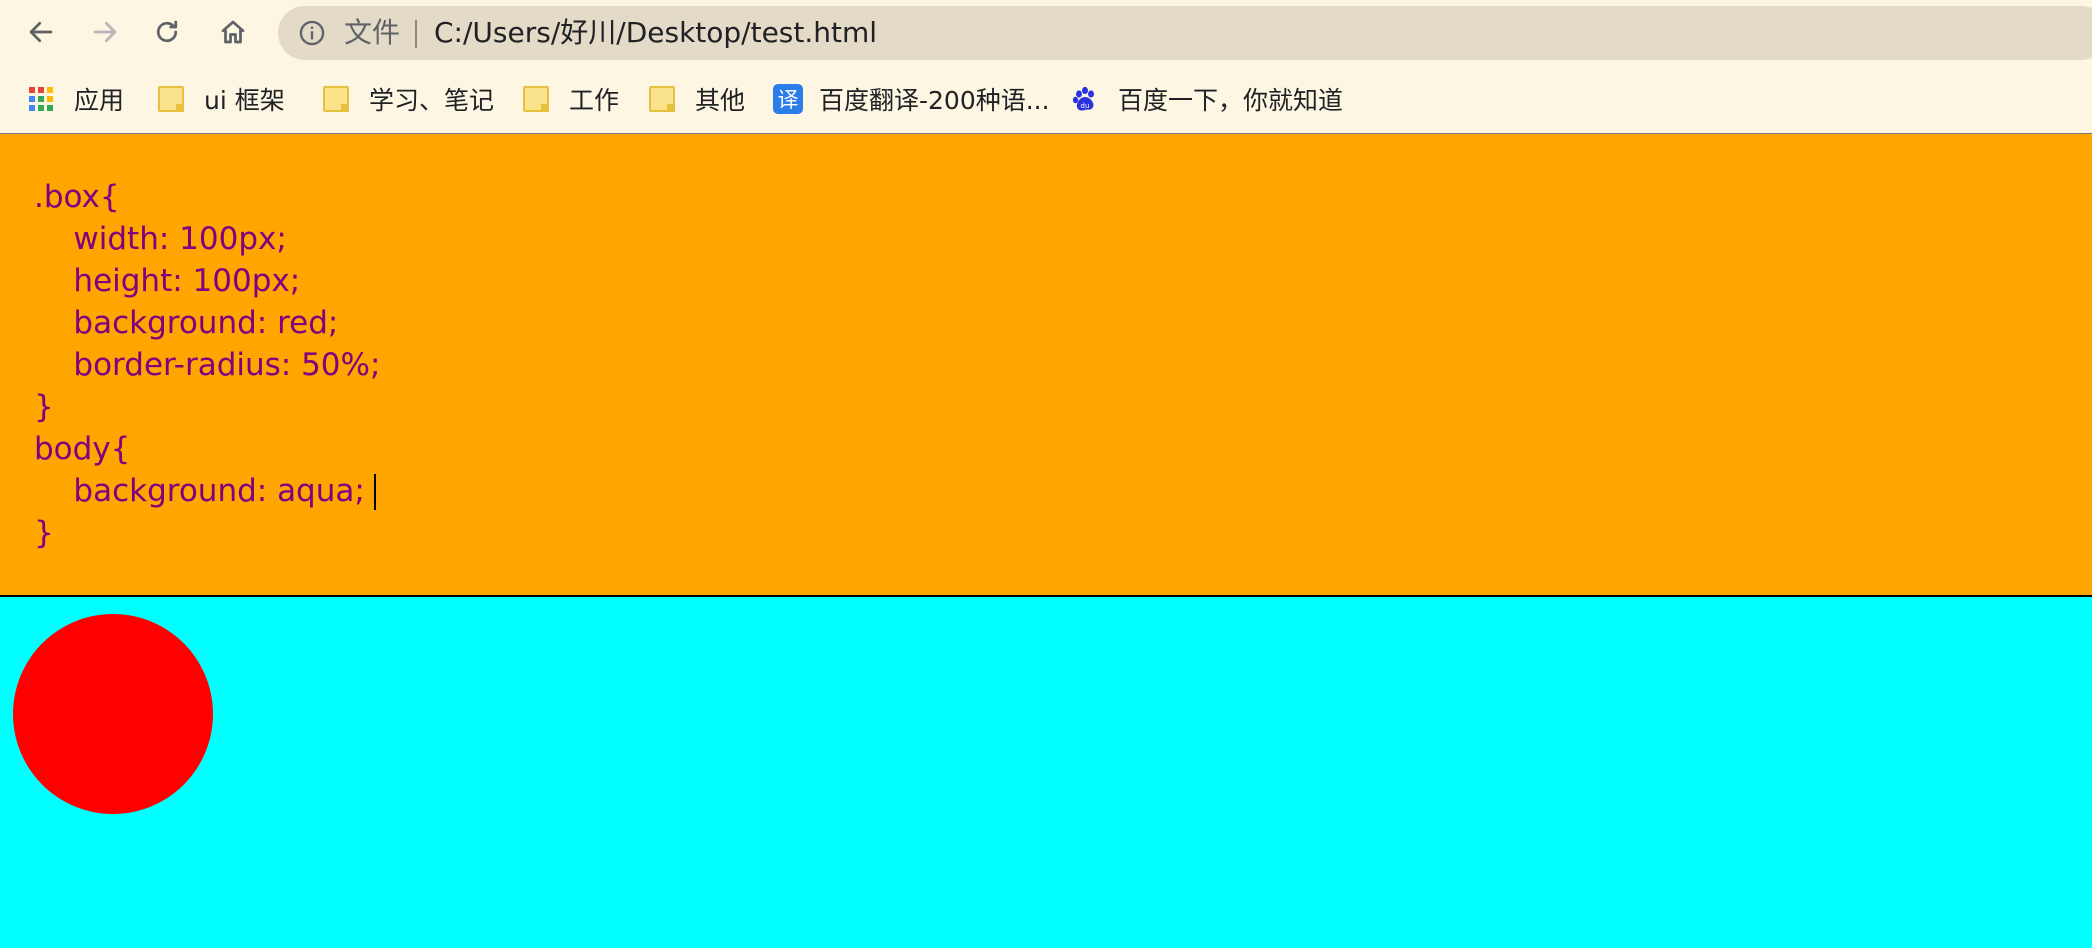  I want to click on bookmark-work: 工作, so click(571, 99).